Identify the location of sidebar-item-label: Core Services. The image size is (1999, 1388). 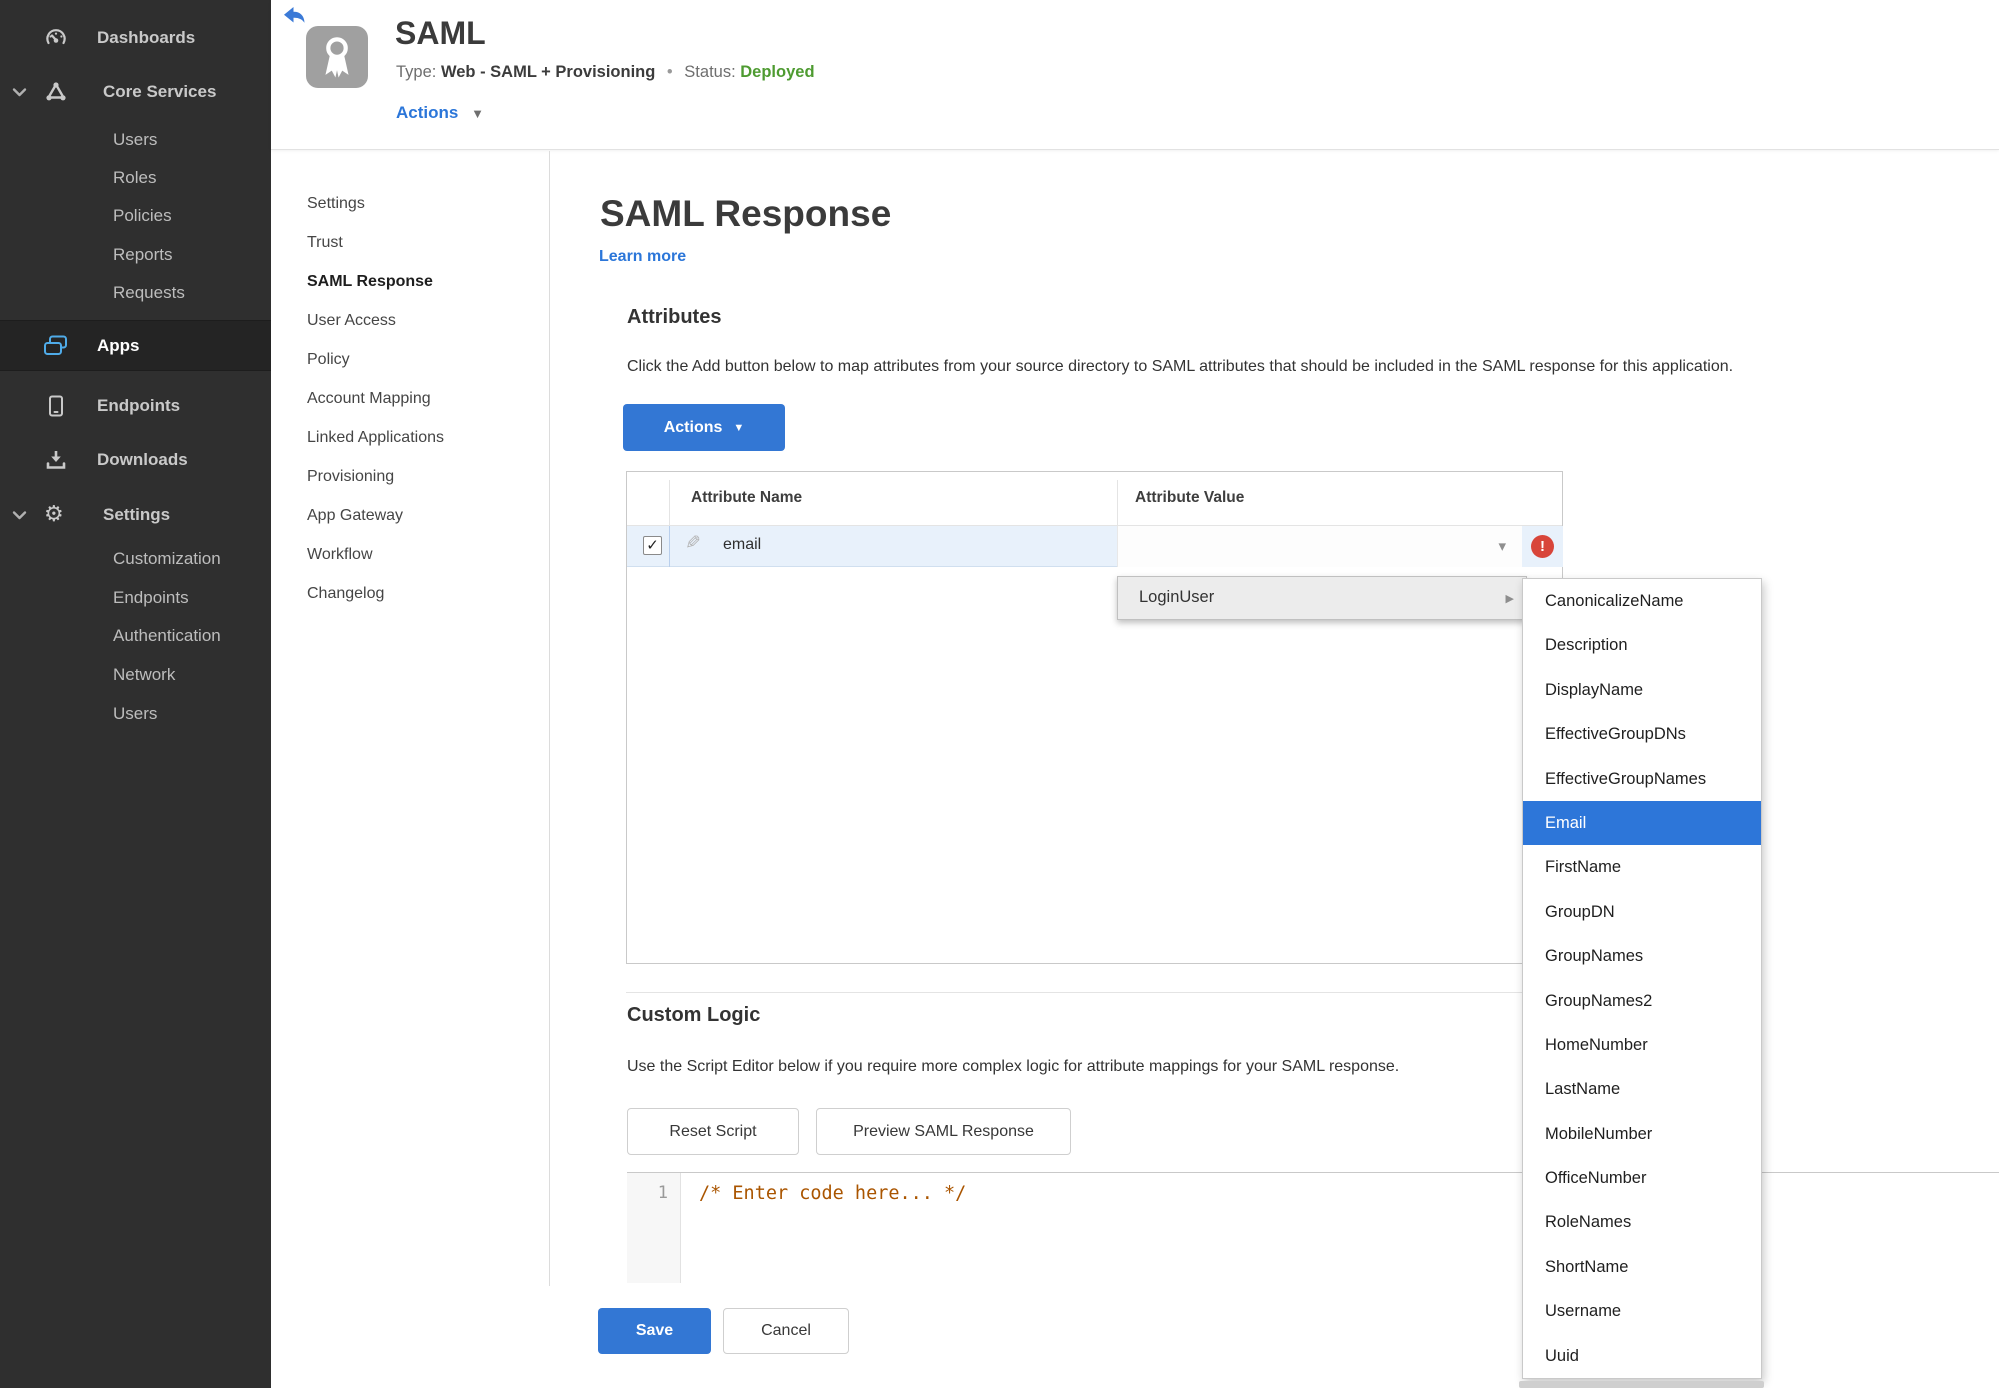
(160, 91).